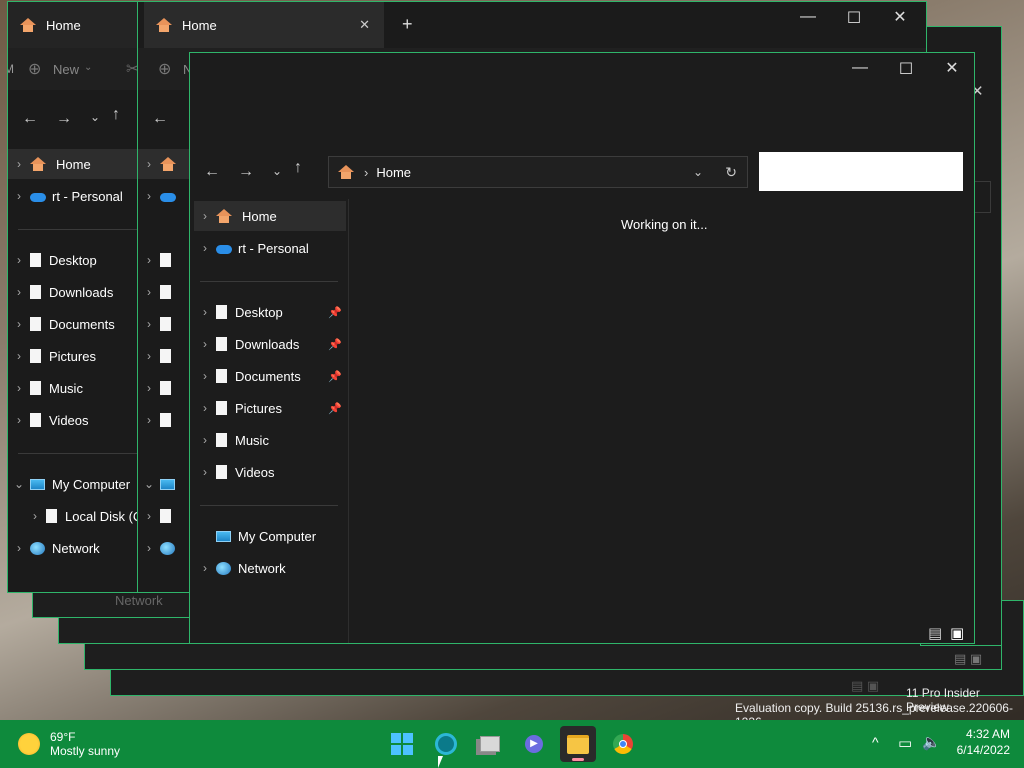 The width and height of the screenshot is (1024, 768). What do you see at coordinates (73, 25) in the screenshot?
I see `tab-home-back-1: Home` at bounding box center [73, 25].